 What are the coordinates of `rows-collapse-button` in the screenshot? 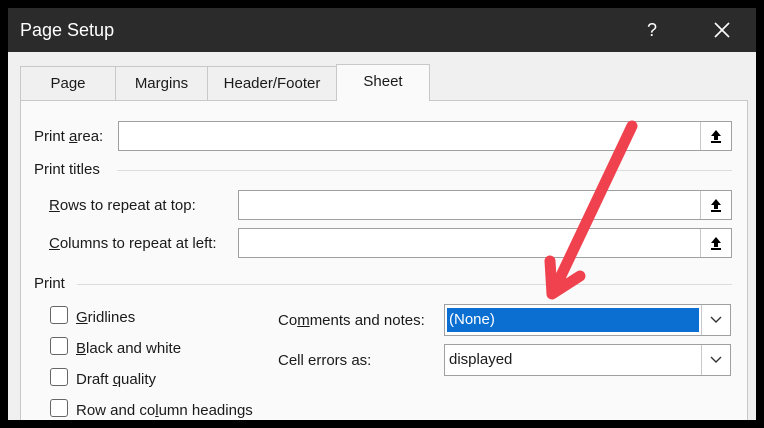 It's located at (715, 205).